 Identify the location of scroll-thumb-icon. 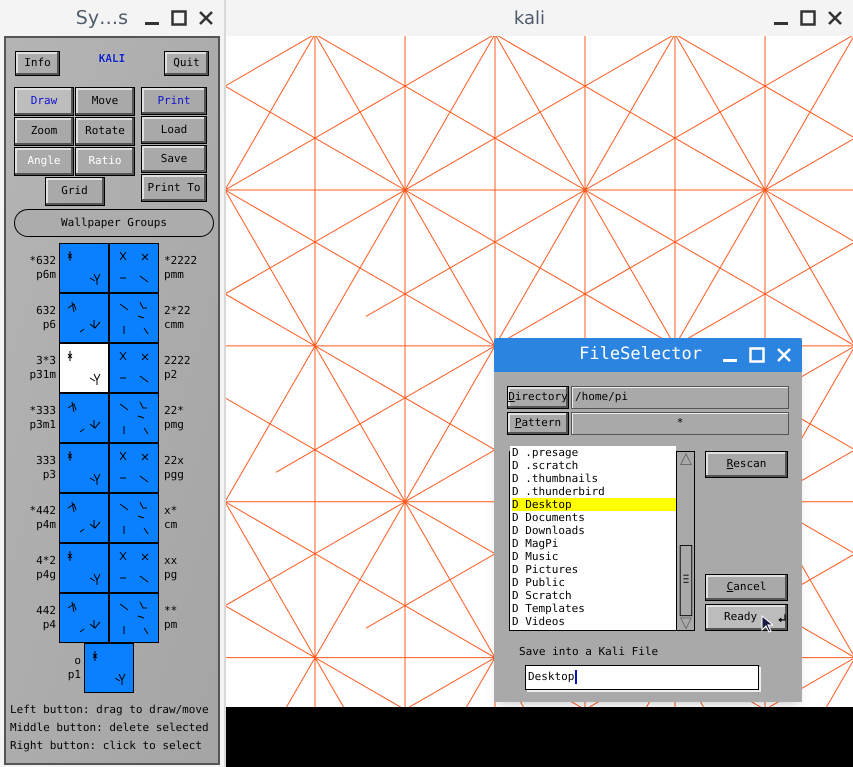
(685, 581).